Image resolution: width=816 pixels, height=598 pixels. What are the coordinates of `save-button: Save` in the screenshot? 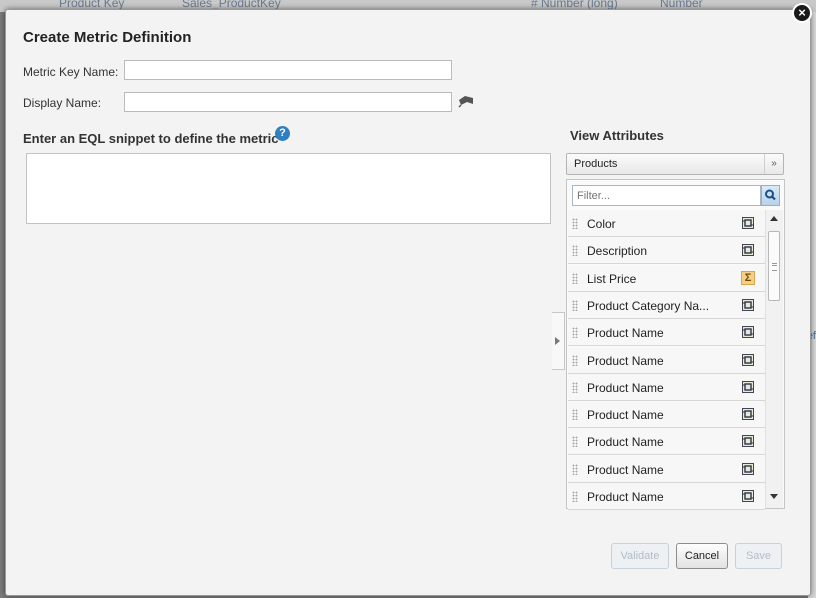 It's located at (758, 556).